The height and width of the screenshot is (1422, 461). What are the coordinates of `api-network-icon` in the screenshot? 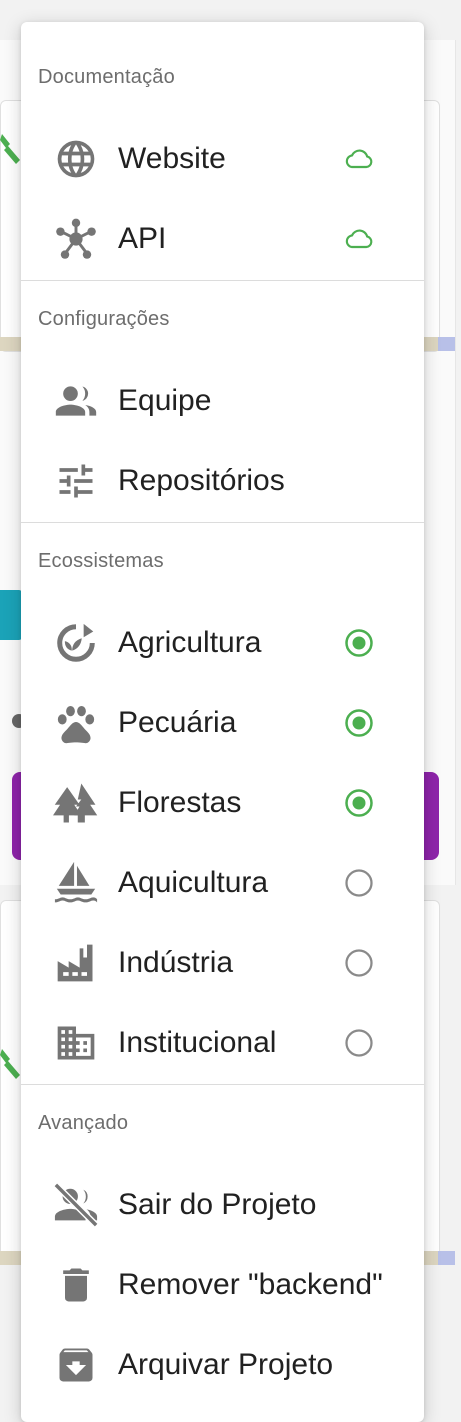 It's located at (76, 239).